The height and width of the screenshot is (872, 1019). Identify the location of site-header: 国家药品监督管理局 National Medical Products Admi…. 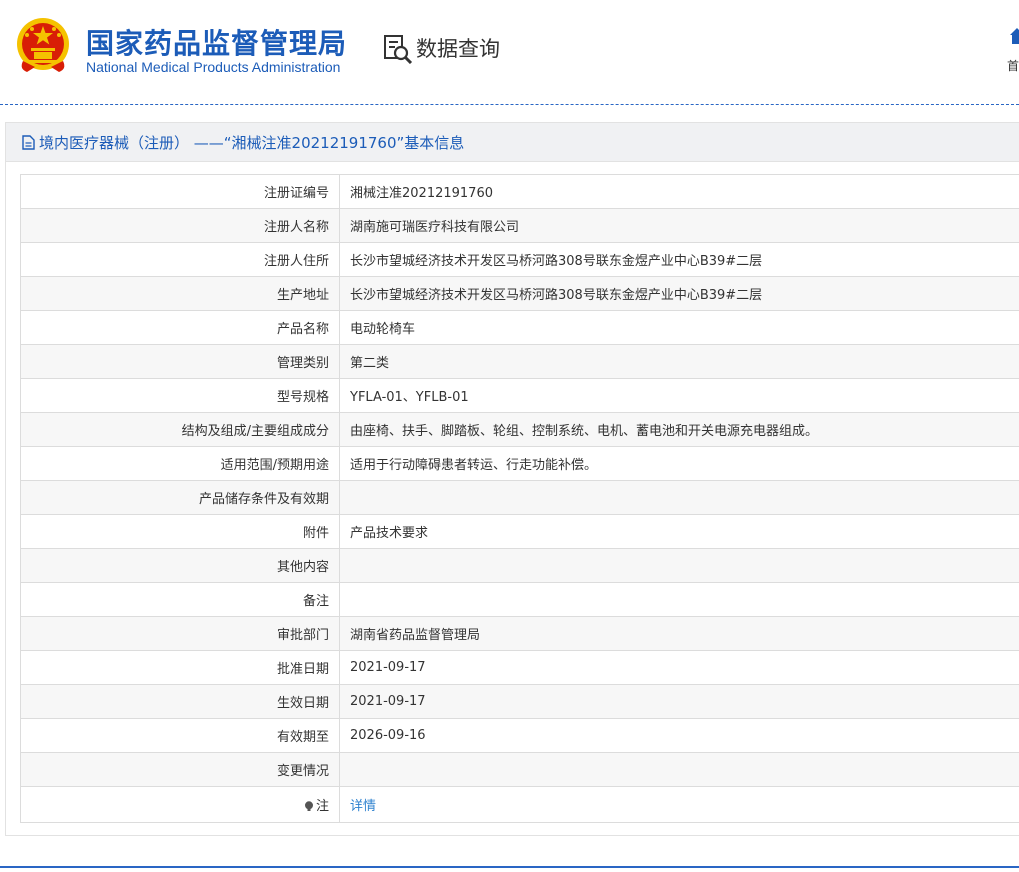
(509, 52).